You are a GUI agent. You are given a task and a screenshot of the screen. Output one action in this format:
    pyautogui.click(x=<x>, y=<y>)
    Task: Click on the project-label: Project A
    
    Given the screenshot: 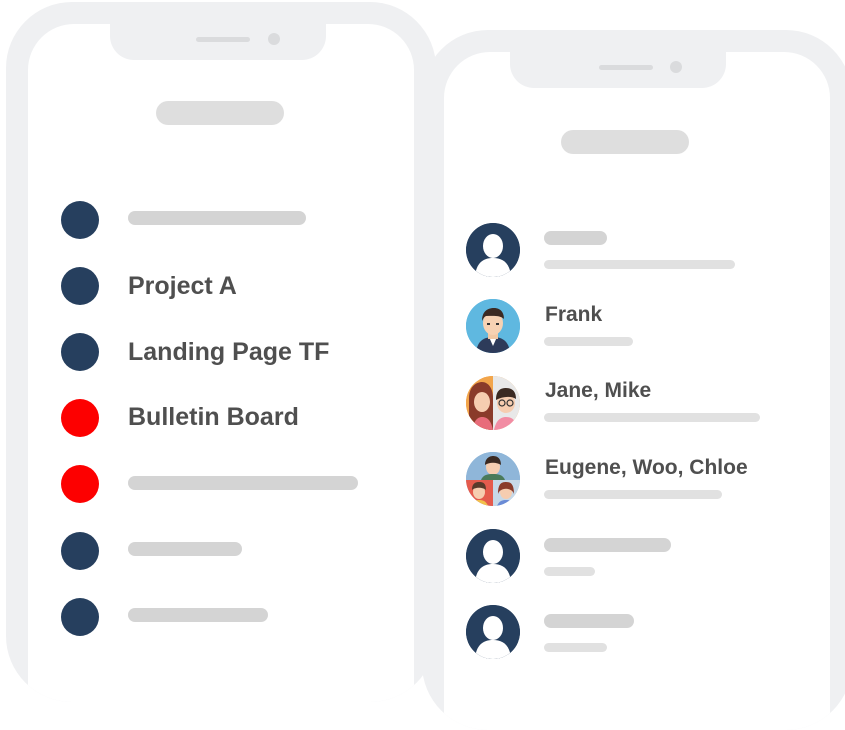 What is the action you would take?
    pyautogui.click(x=182, y=286)
    